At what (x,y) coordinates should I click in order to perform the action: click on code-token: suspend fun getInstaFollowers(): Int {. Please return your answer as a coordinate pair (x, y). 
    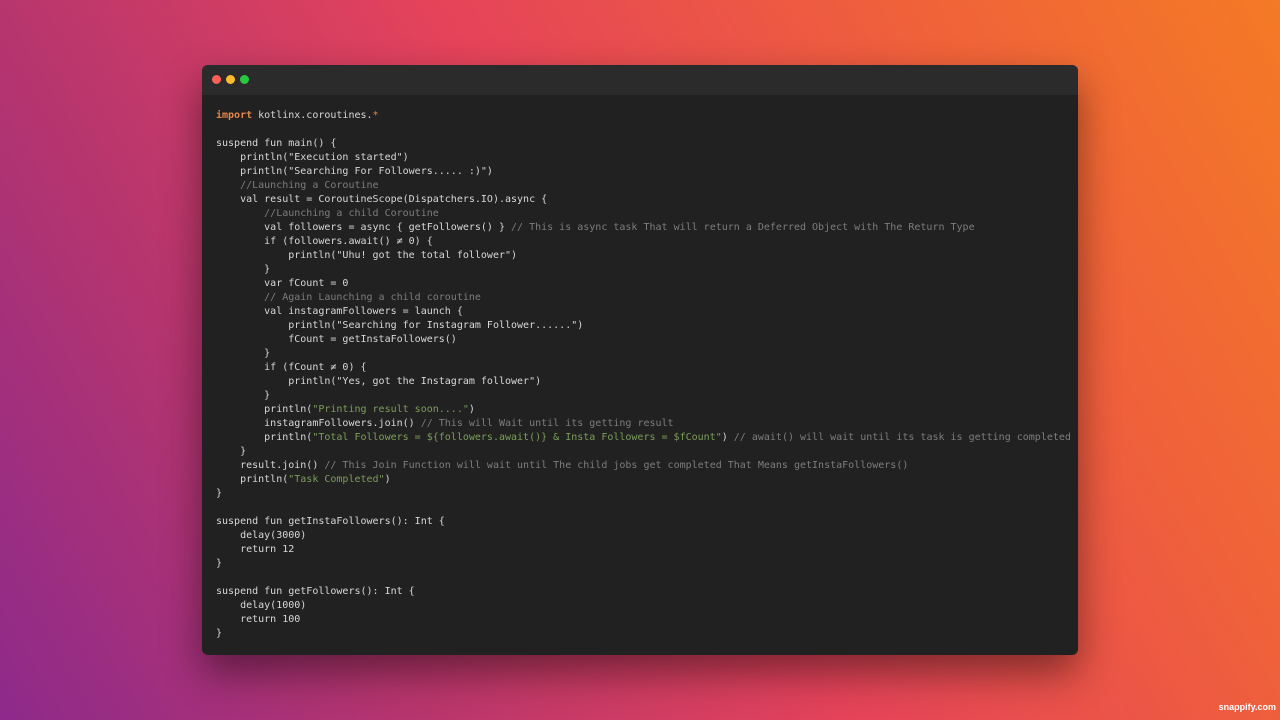
    Looking at the image, I should click on (330, 521).